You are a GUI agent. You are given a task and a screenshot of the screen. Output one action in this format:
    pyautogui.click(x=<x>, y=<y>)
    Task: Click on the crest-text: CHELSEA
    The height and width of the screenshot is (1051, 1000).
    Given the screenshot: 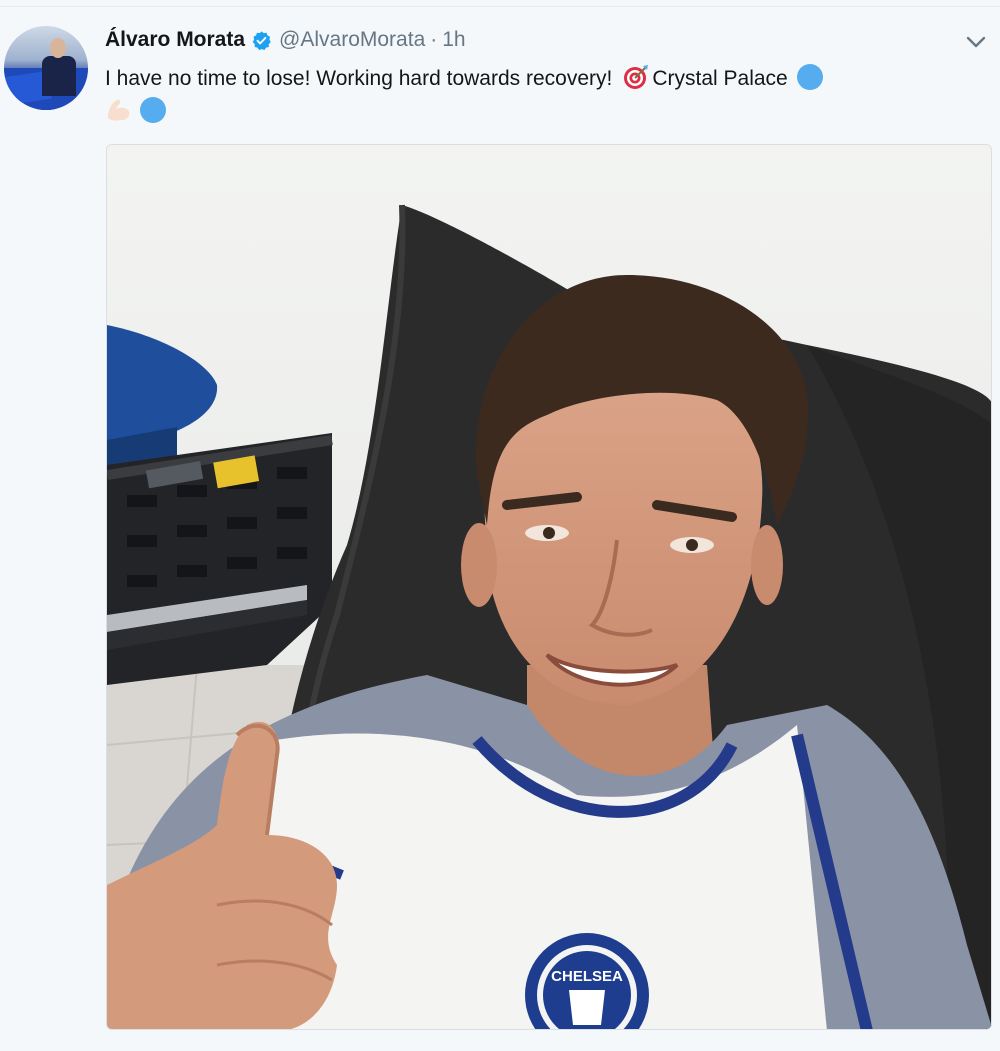 What is the action you would take?
    pyautogui.click(x=587, y=976)
    